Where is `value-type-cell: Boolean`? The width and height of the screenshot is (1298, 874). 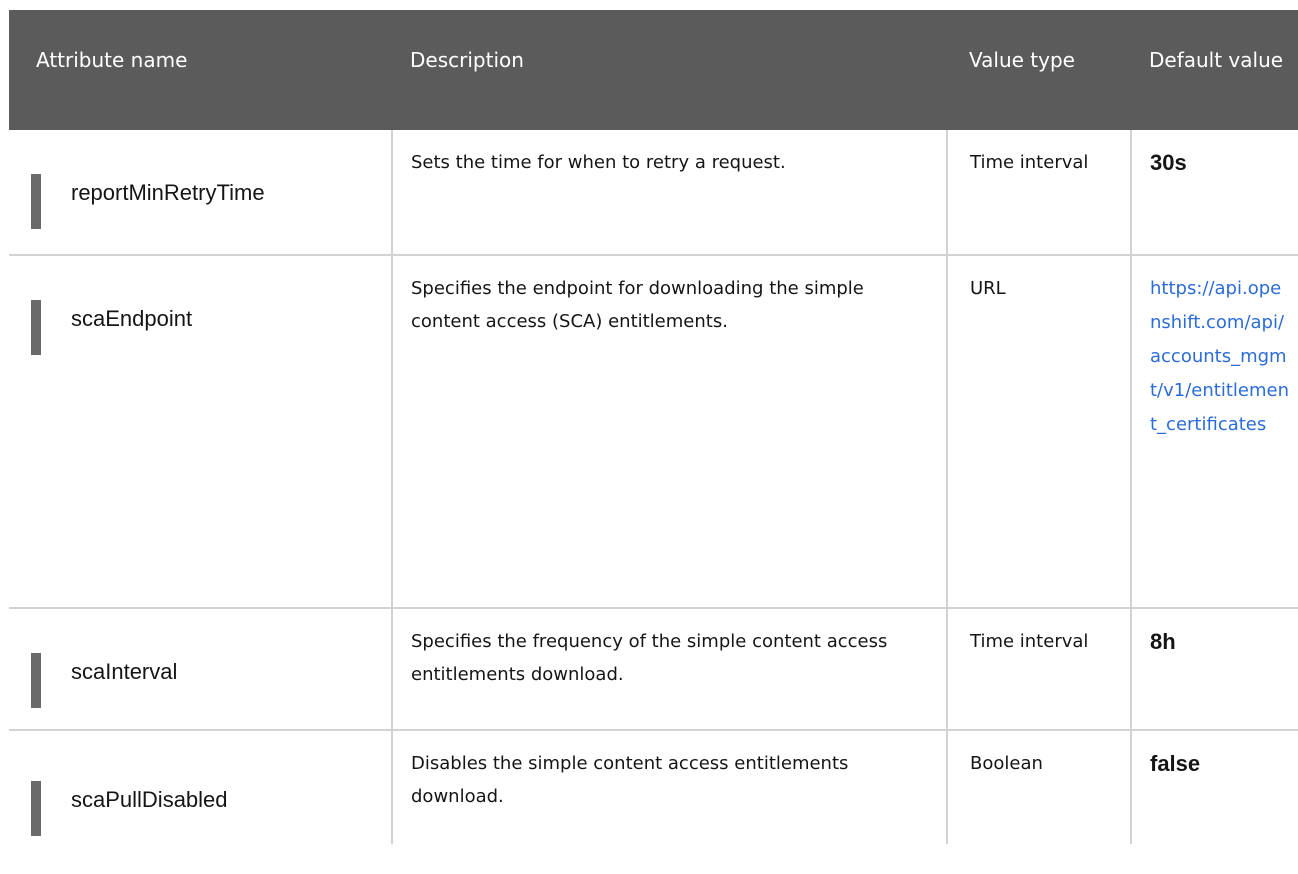 value-type-cell: Boolean is located at coordinates (1039, 787).